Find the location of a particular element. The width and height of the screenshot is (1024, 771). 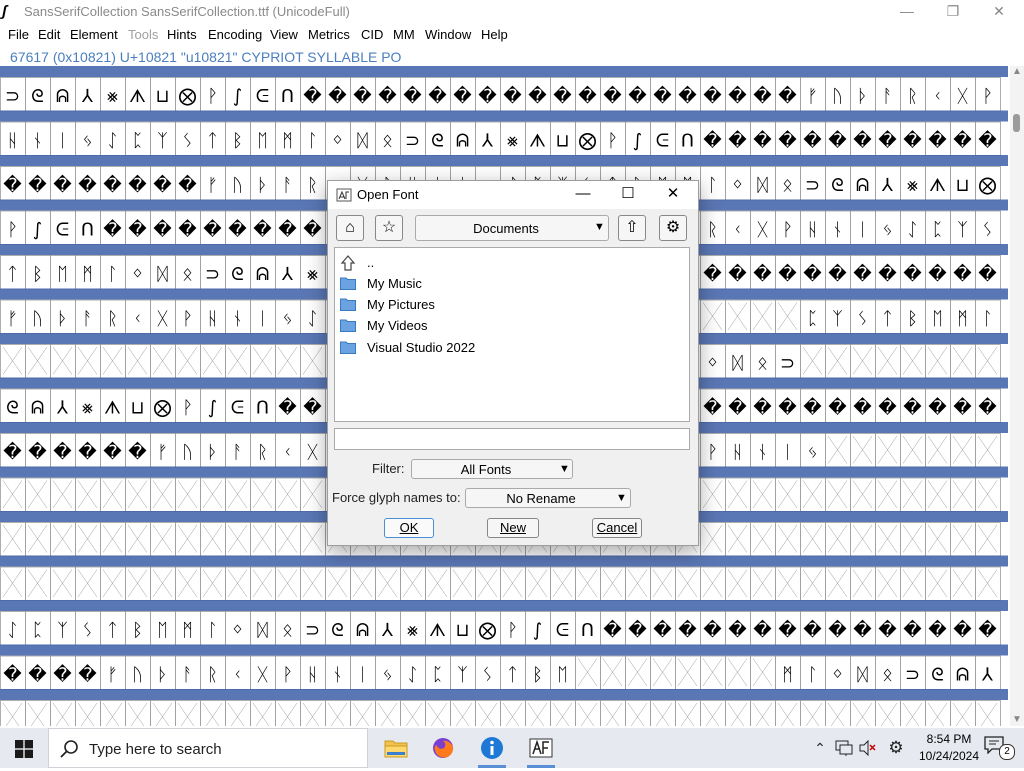

fontforge-icon is located at coordinates (541, 748).